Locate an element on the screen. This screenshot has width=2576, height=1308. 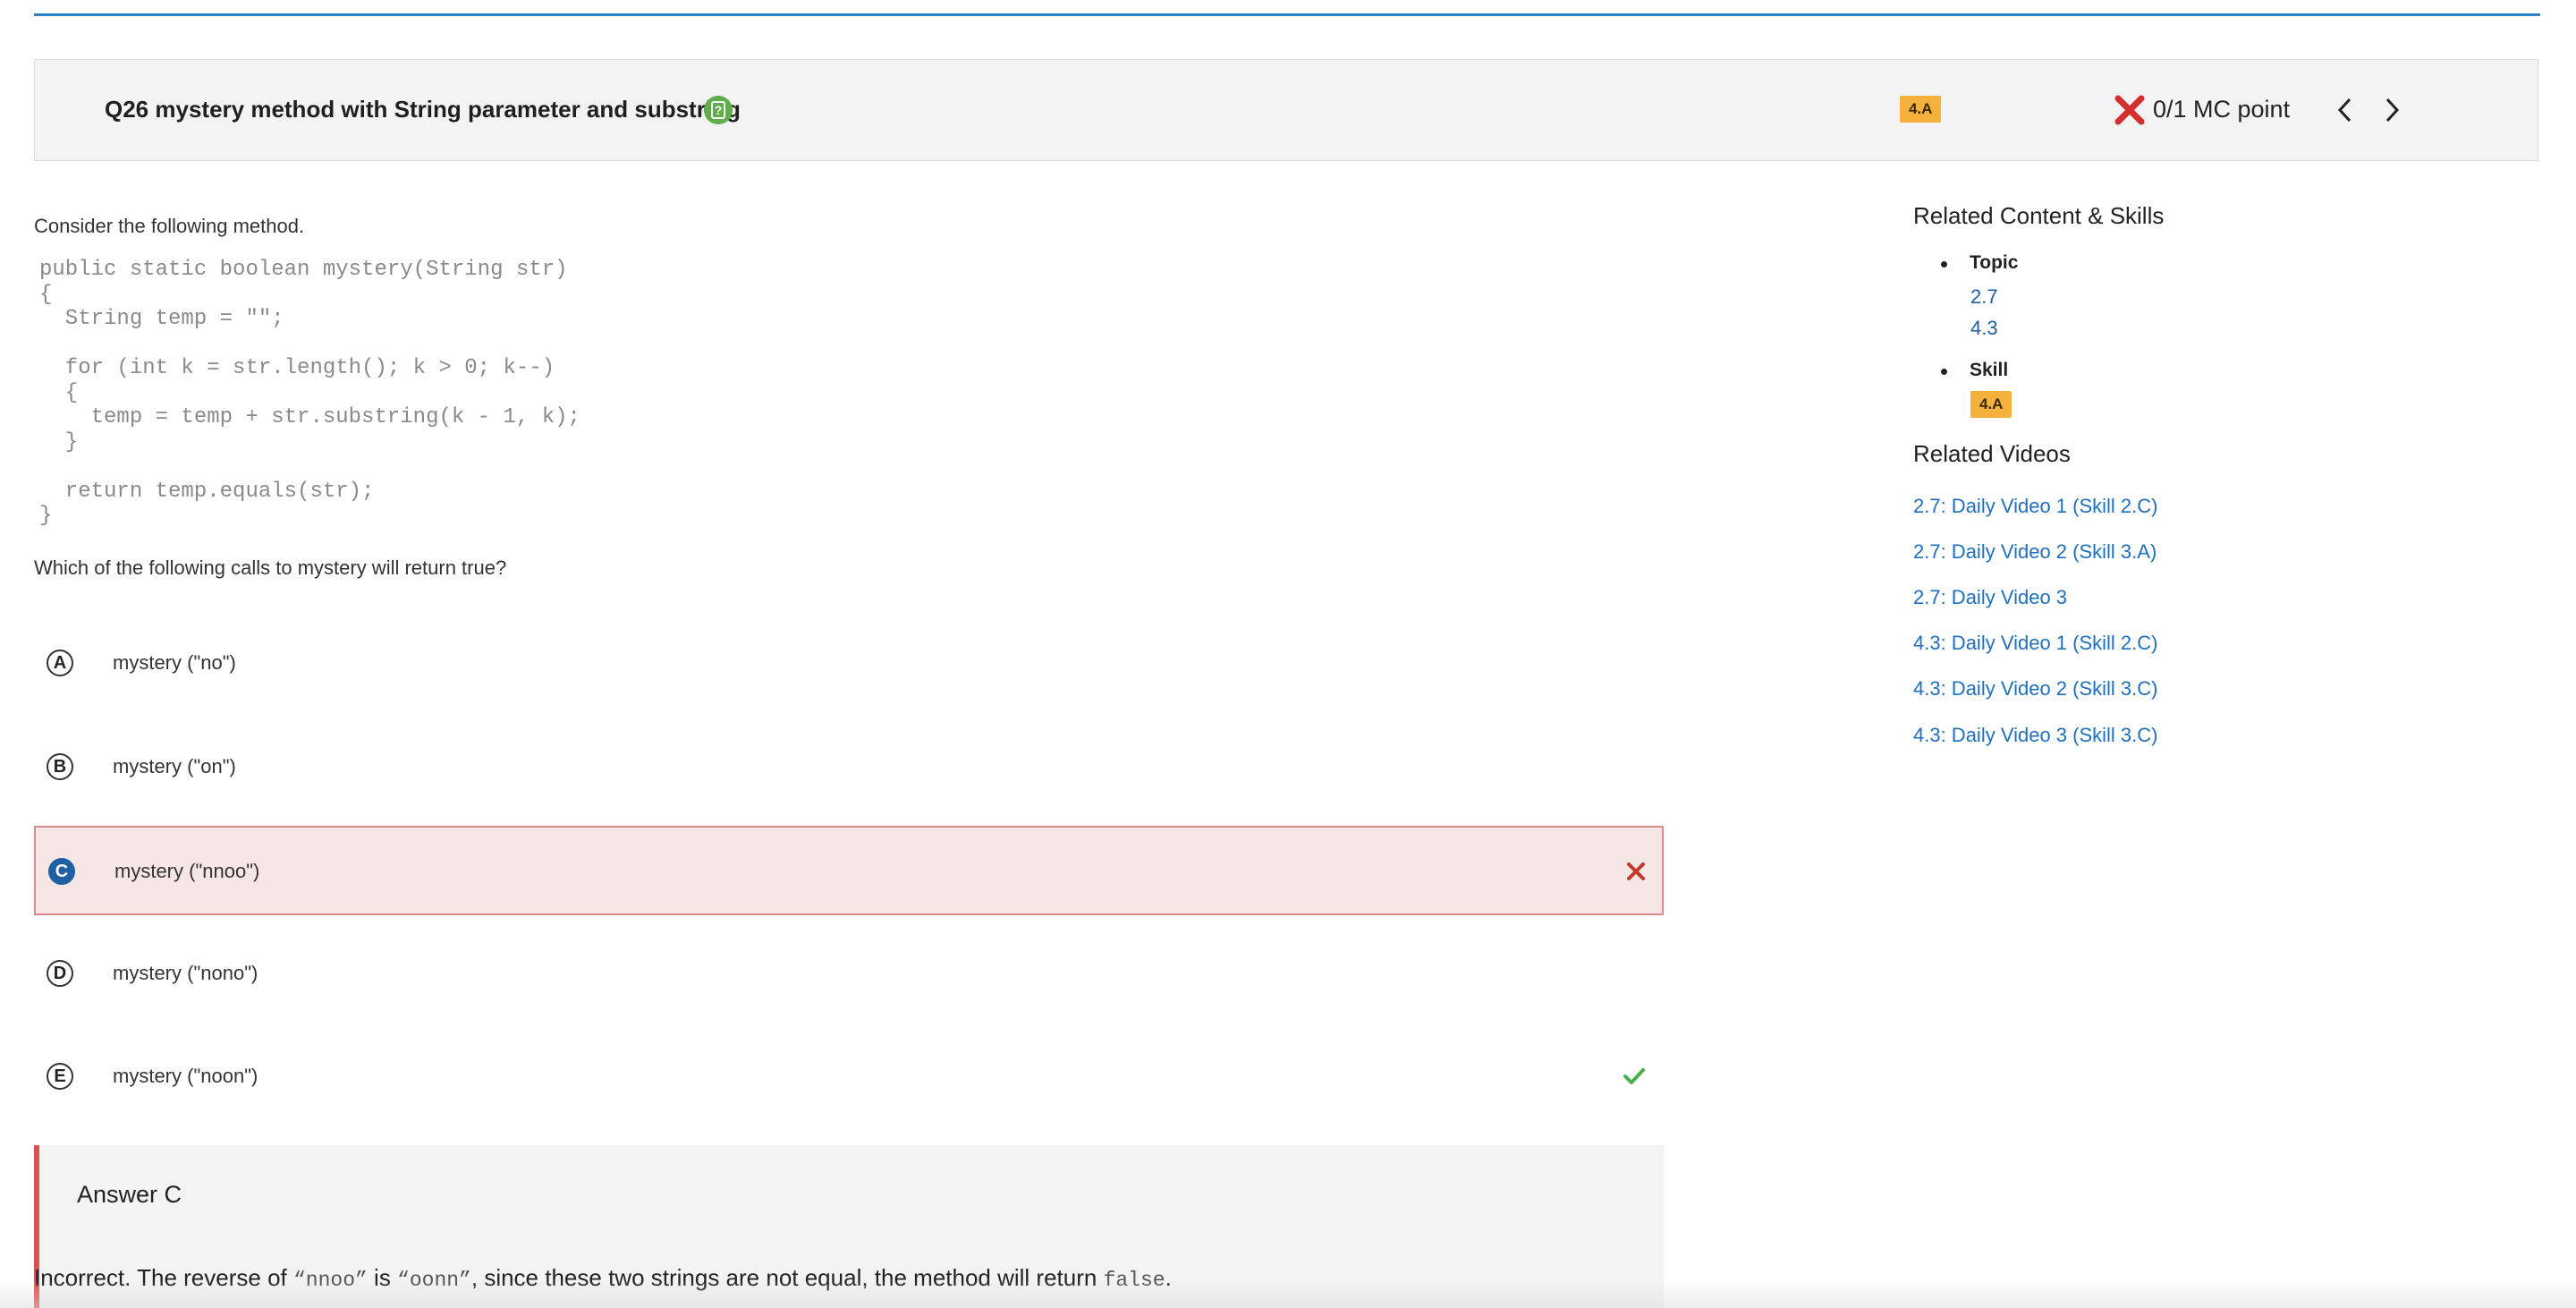
explanation-text: . is located at coordinates (1168, 1277).